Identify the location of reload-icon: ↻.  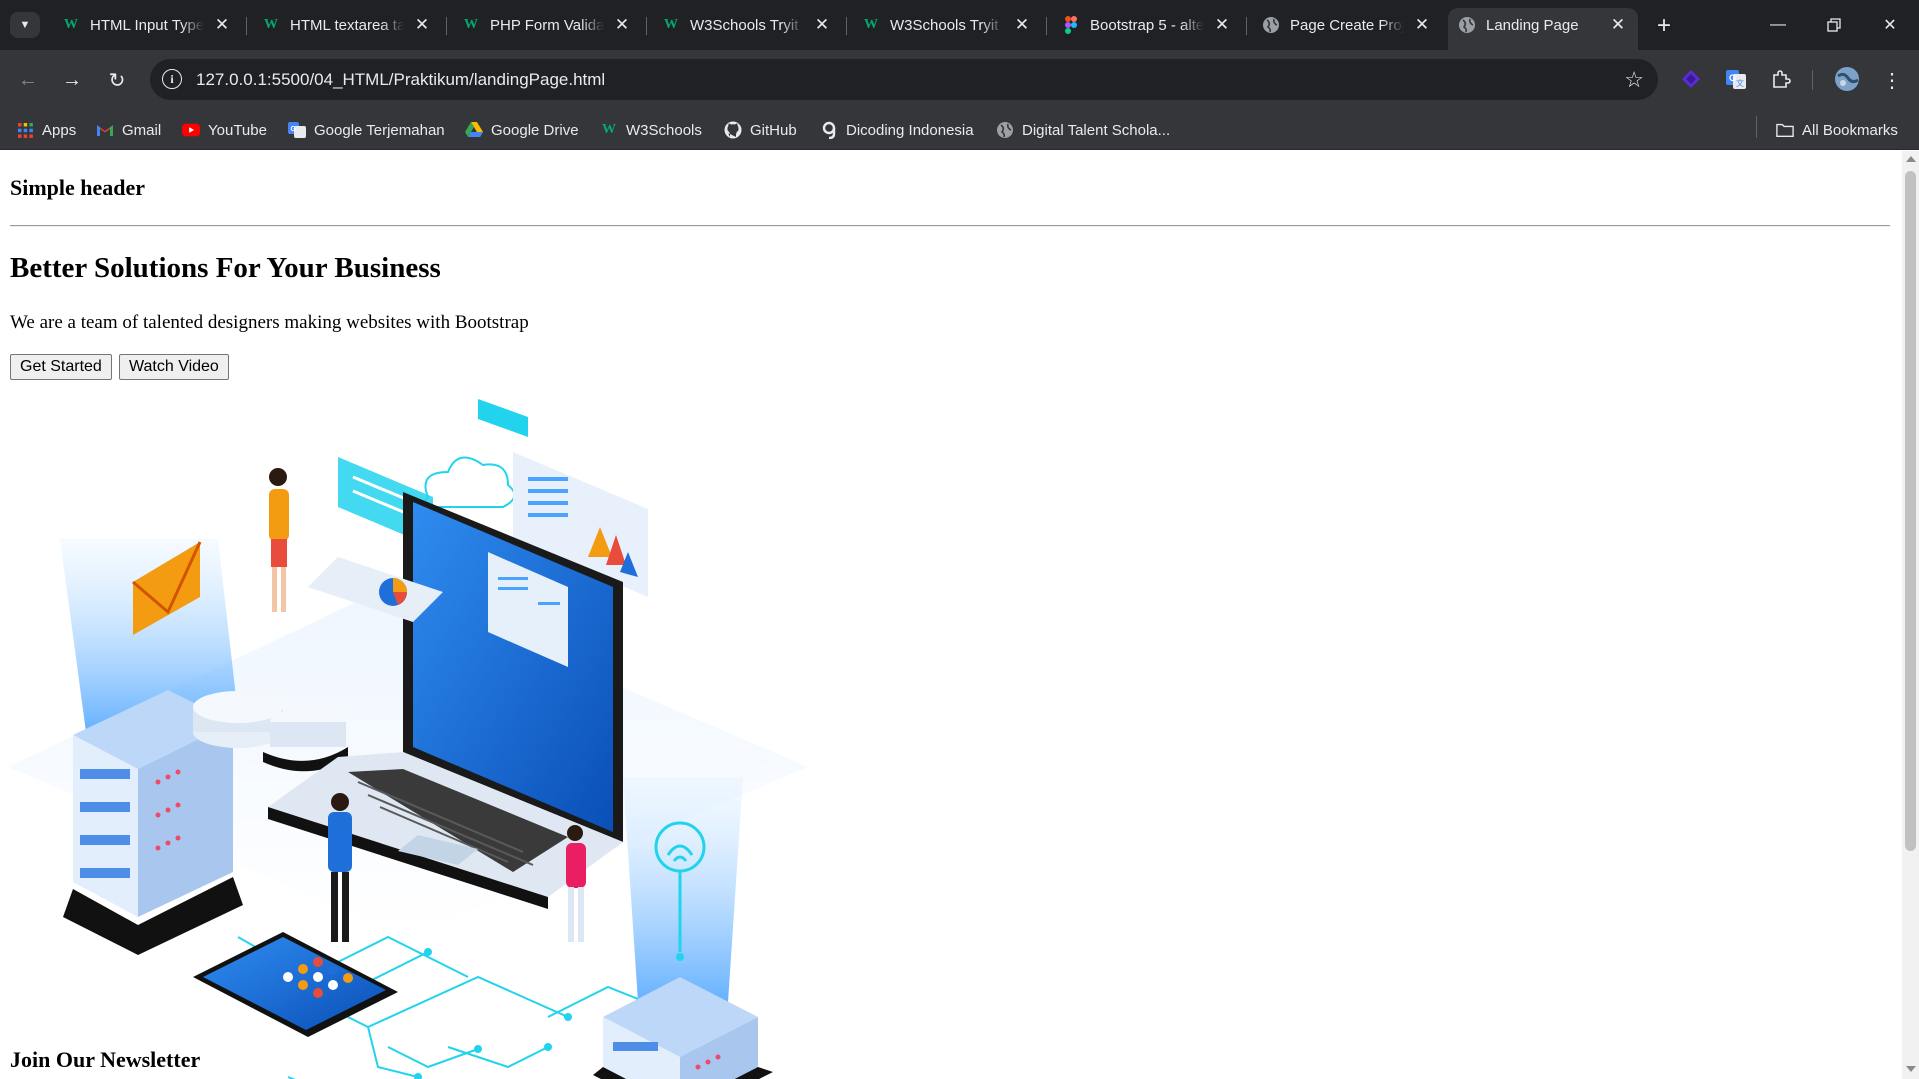
(117, 80).